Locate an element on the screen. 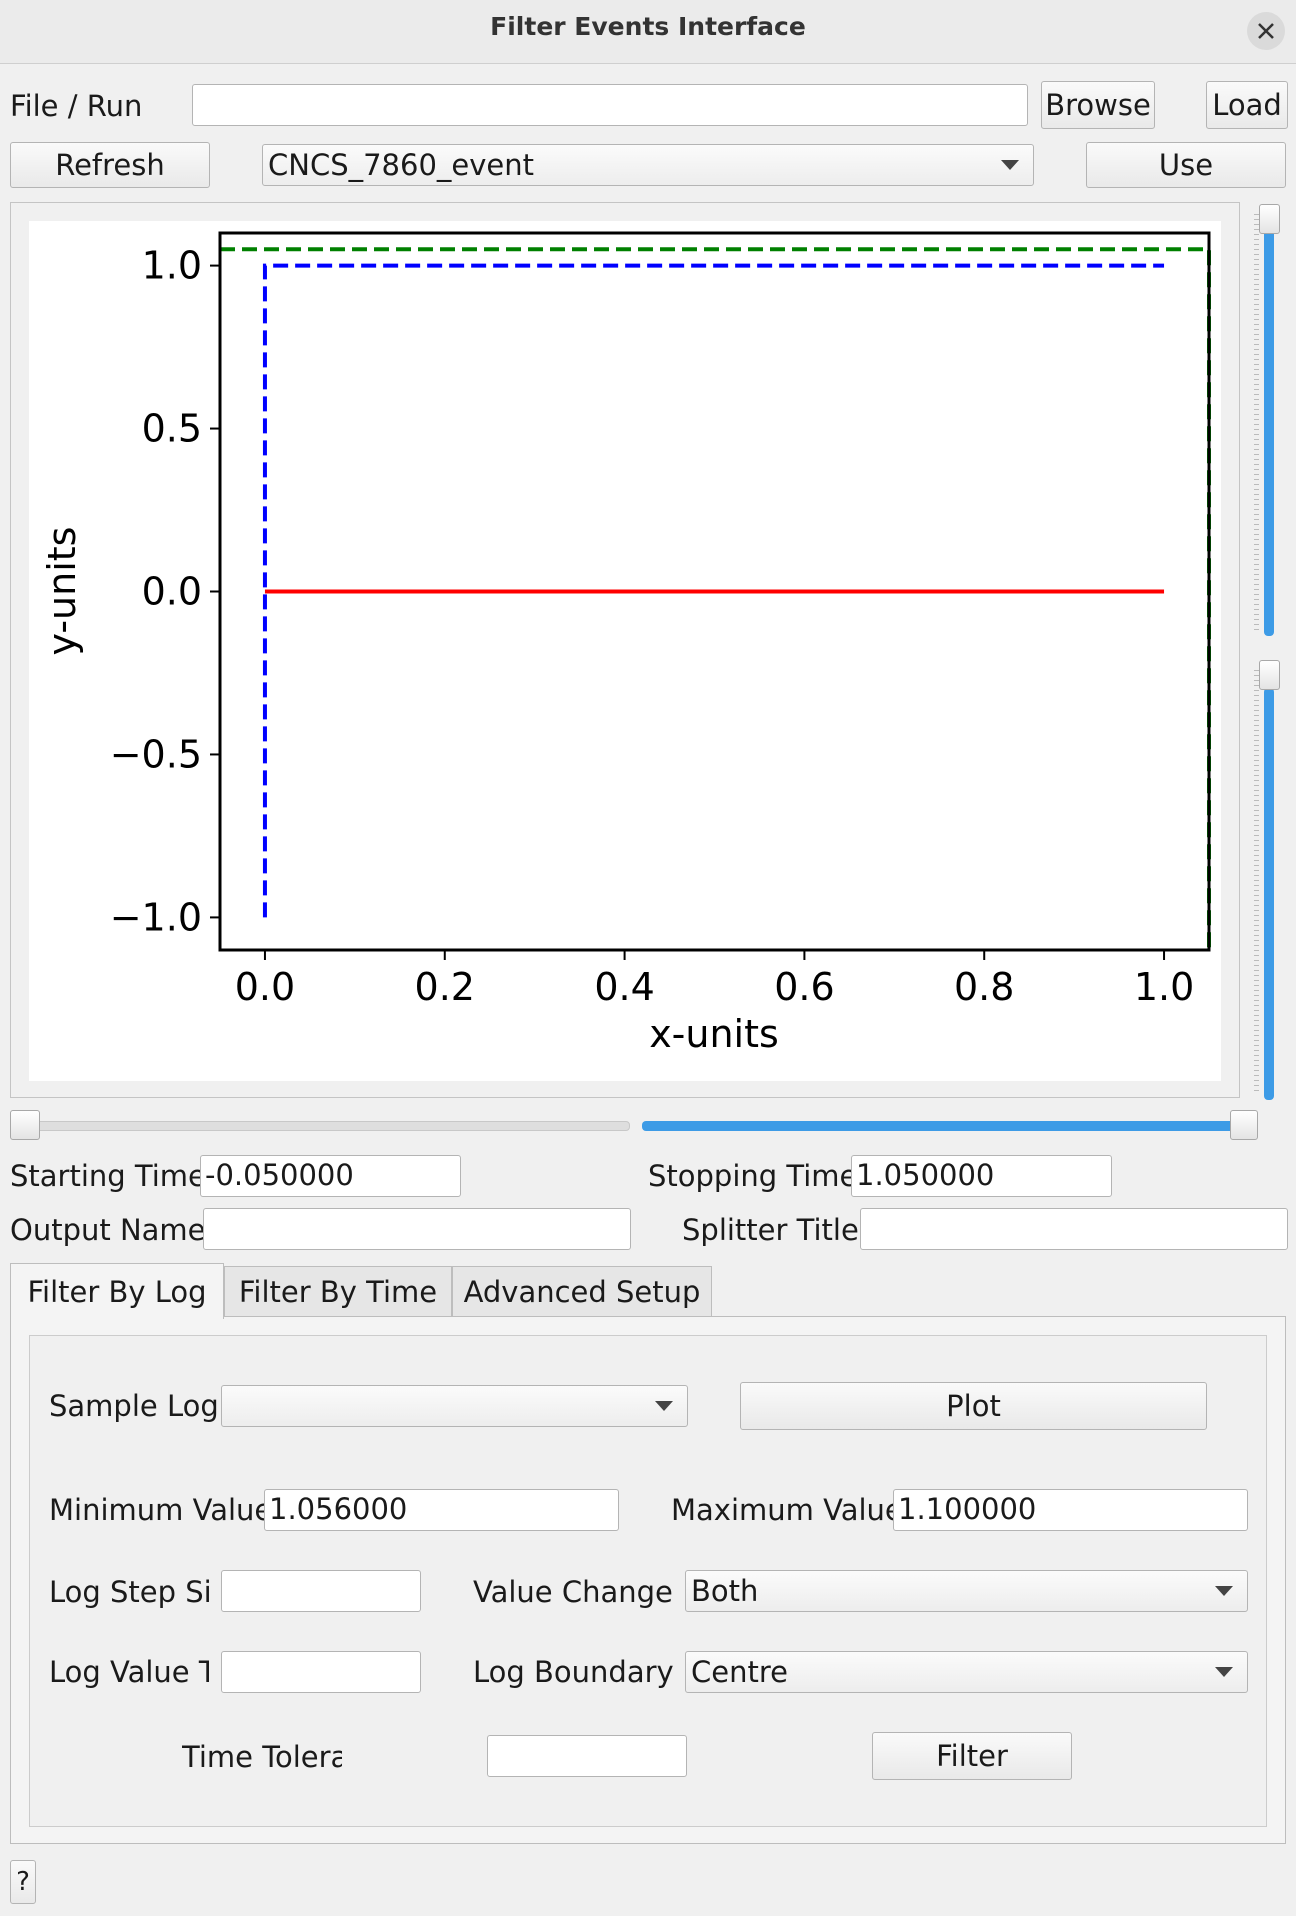 This screenshot has height=1916, width=1296. close-icon is located at coordinates (1266, 31).